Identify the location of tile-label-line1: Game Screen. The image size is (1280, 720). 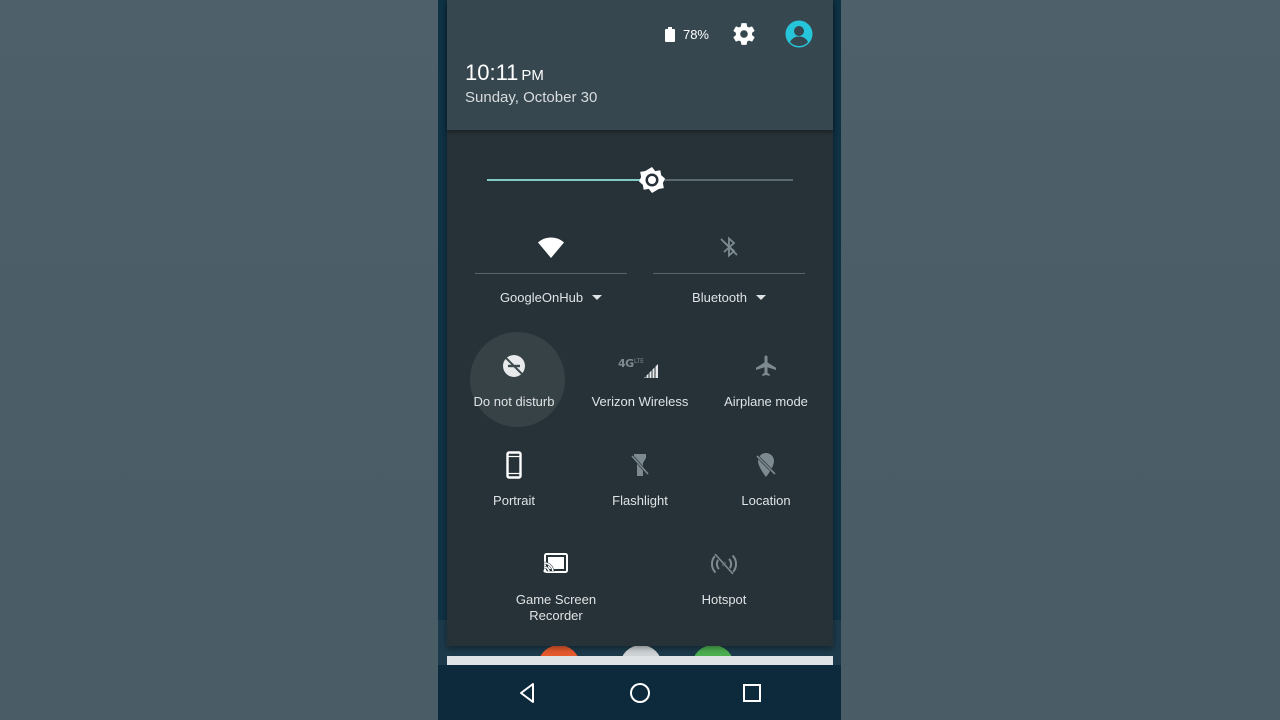
(556, 599).